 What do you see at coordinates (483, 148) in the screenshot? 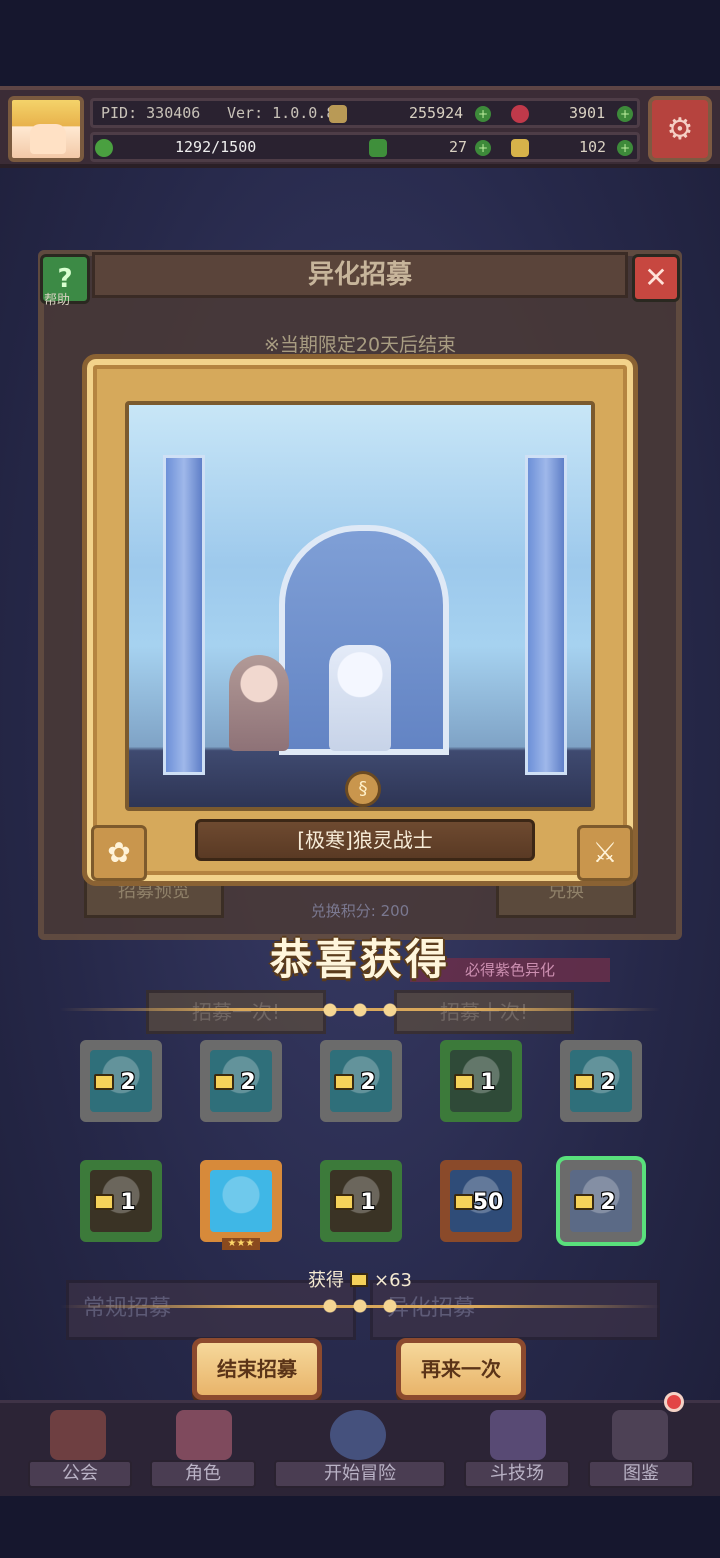
I see `add-clover-button: +` at bounding box center [483, 148].